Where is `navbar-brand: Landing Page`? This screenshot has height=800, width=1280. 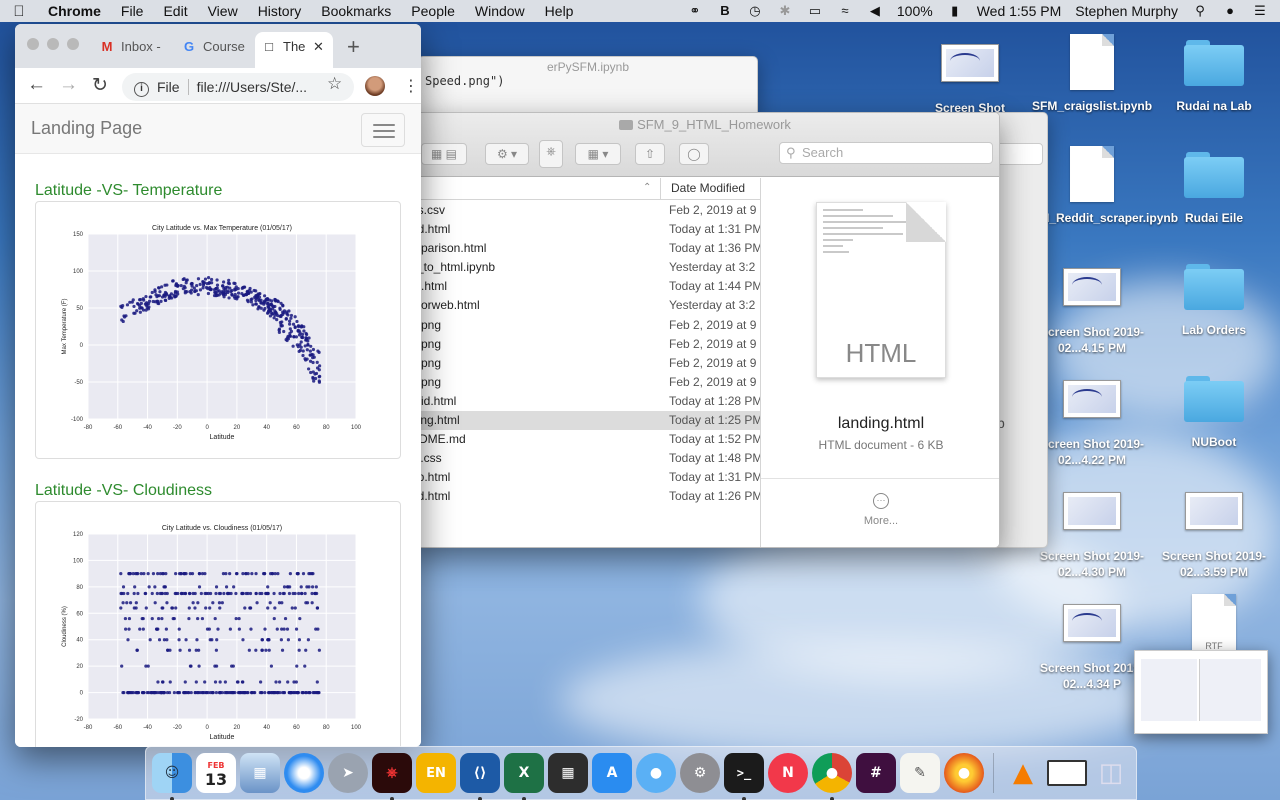
navbar-brand: Landing Page is located at coordinates (86, 128).